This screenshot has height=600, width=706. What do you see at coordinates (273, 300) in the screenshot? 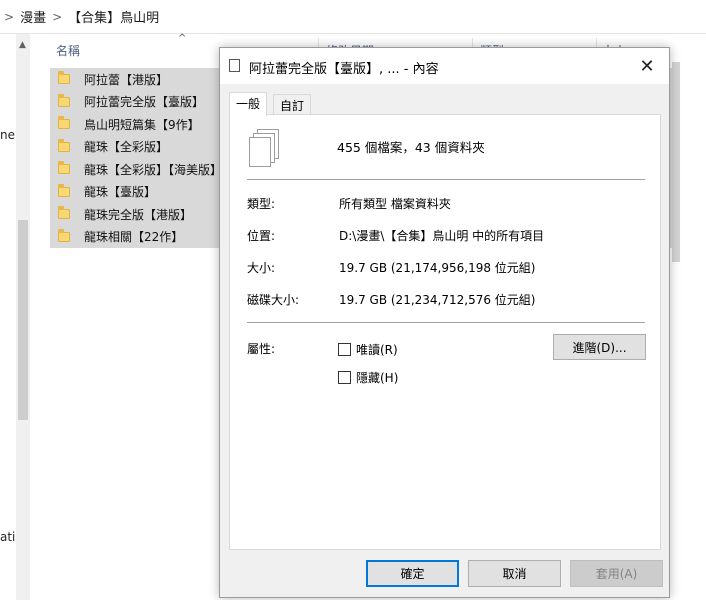
I see `size-on-disk-label: 磁碟大小:` at bounding box center [273, 300].